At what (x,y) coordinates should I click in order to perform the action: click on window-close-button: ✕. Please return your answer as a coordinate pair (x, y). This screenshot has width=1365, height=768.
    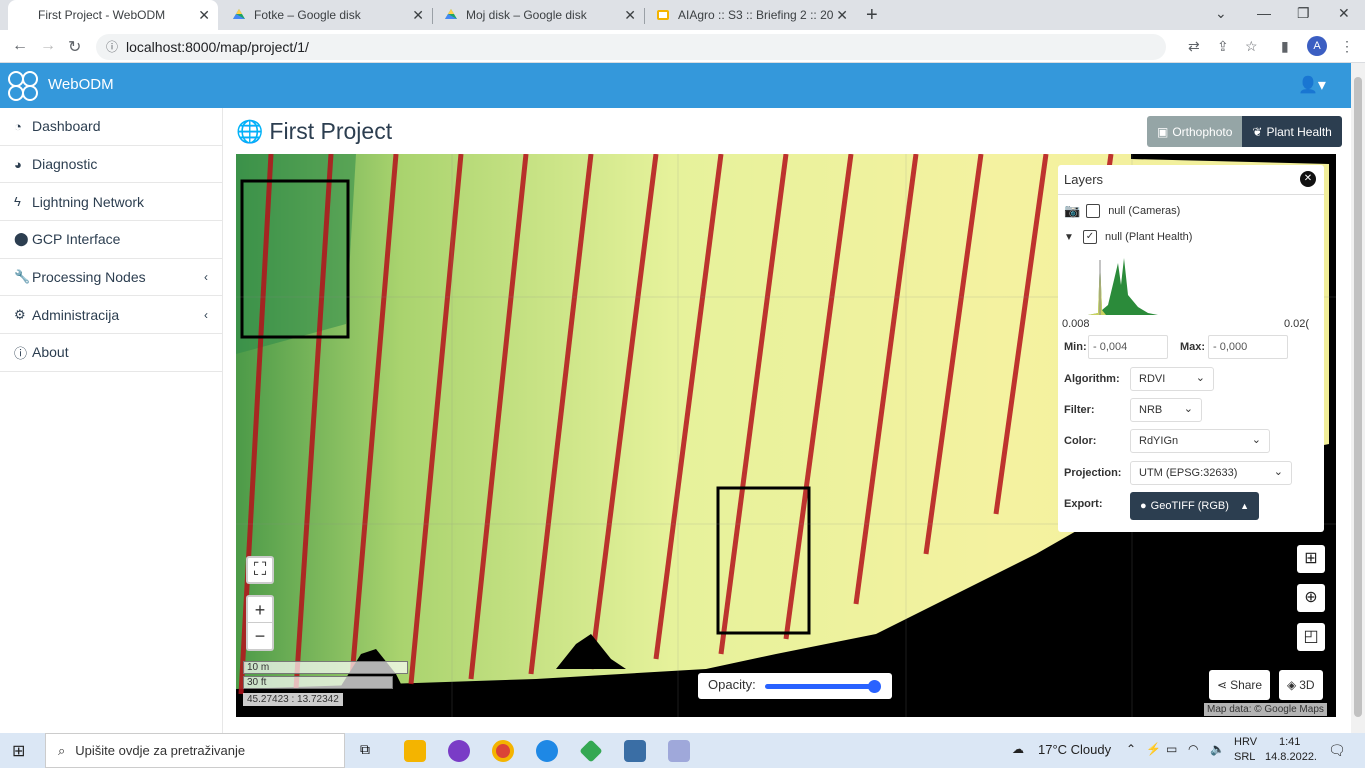
    Looking at the image, I should click on (1344, 13).